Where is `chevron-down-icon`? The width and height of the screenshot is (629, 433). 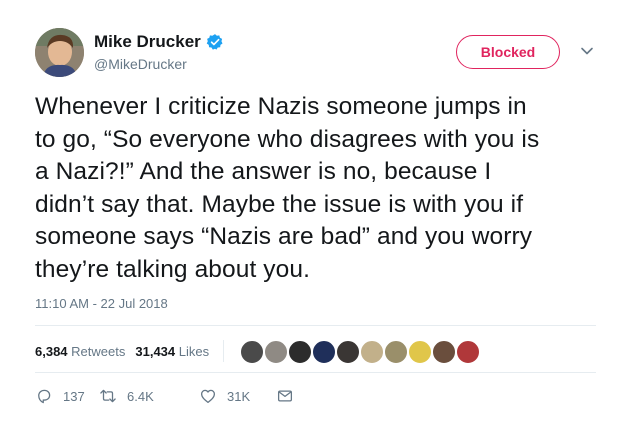 chevron-down-icon is located at coordinates (587, 51).